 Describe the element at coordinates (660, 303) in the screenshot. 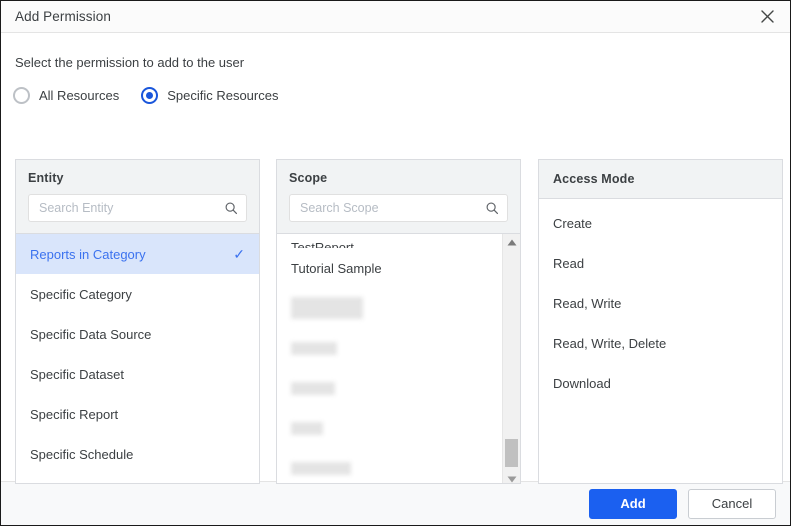

I see `access-mode-item-read-write: Read, Write` at that location.